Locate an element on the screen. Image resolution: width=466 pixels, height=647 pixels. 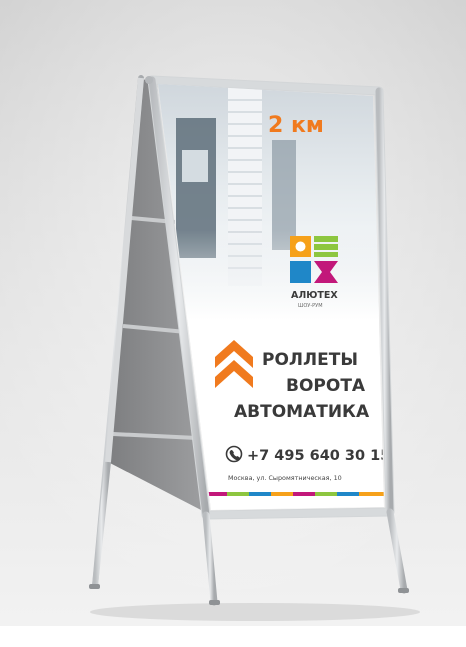
poster-line2: ВОРОТА is located at coordinates (326, 386).